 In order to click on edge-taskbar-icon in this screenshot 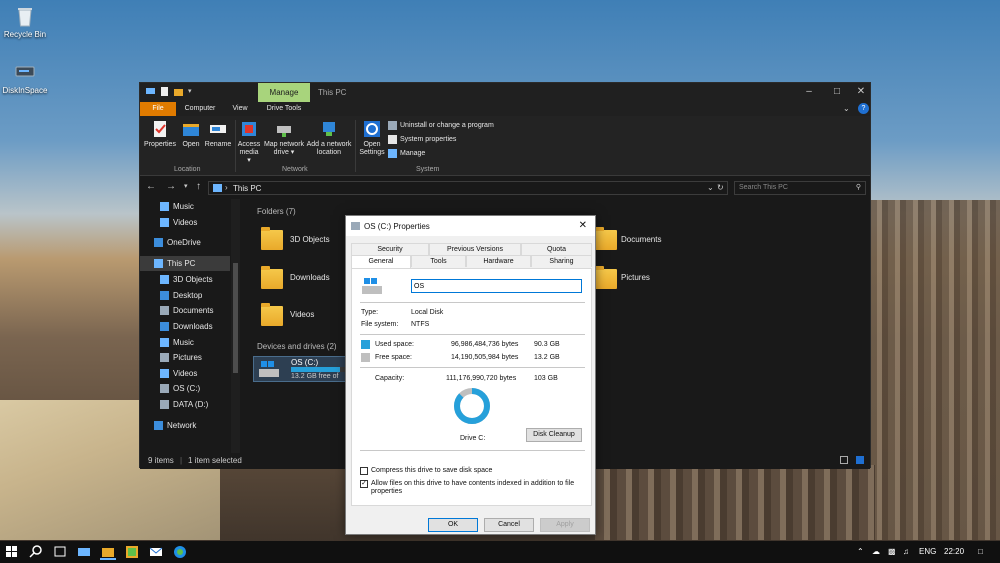, I will do `click(180, 552)`.